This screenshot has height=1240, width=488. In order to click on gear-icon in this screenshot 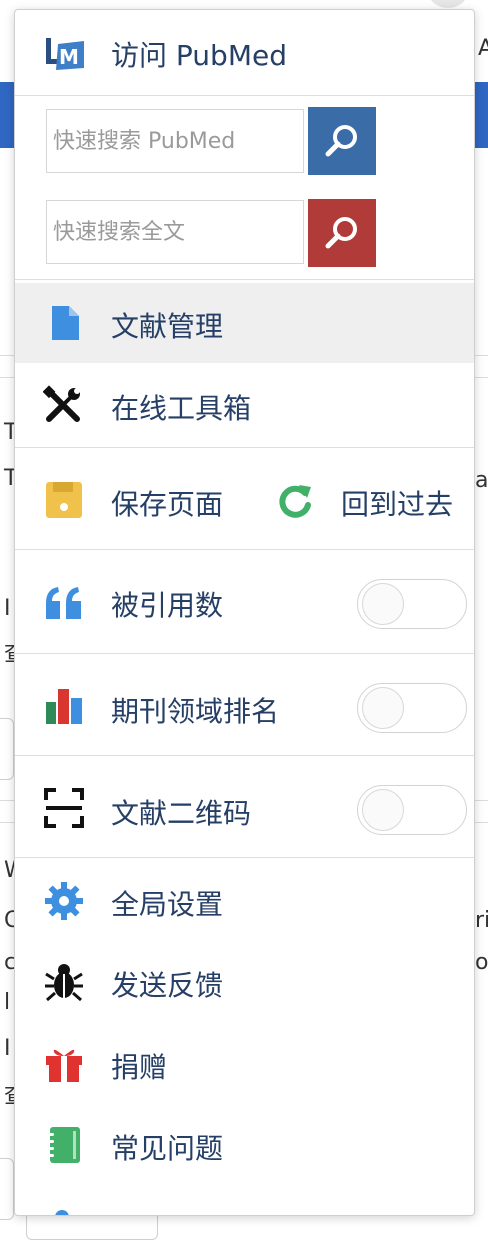, I will do `click(64, 901)`.